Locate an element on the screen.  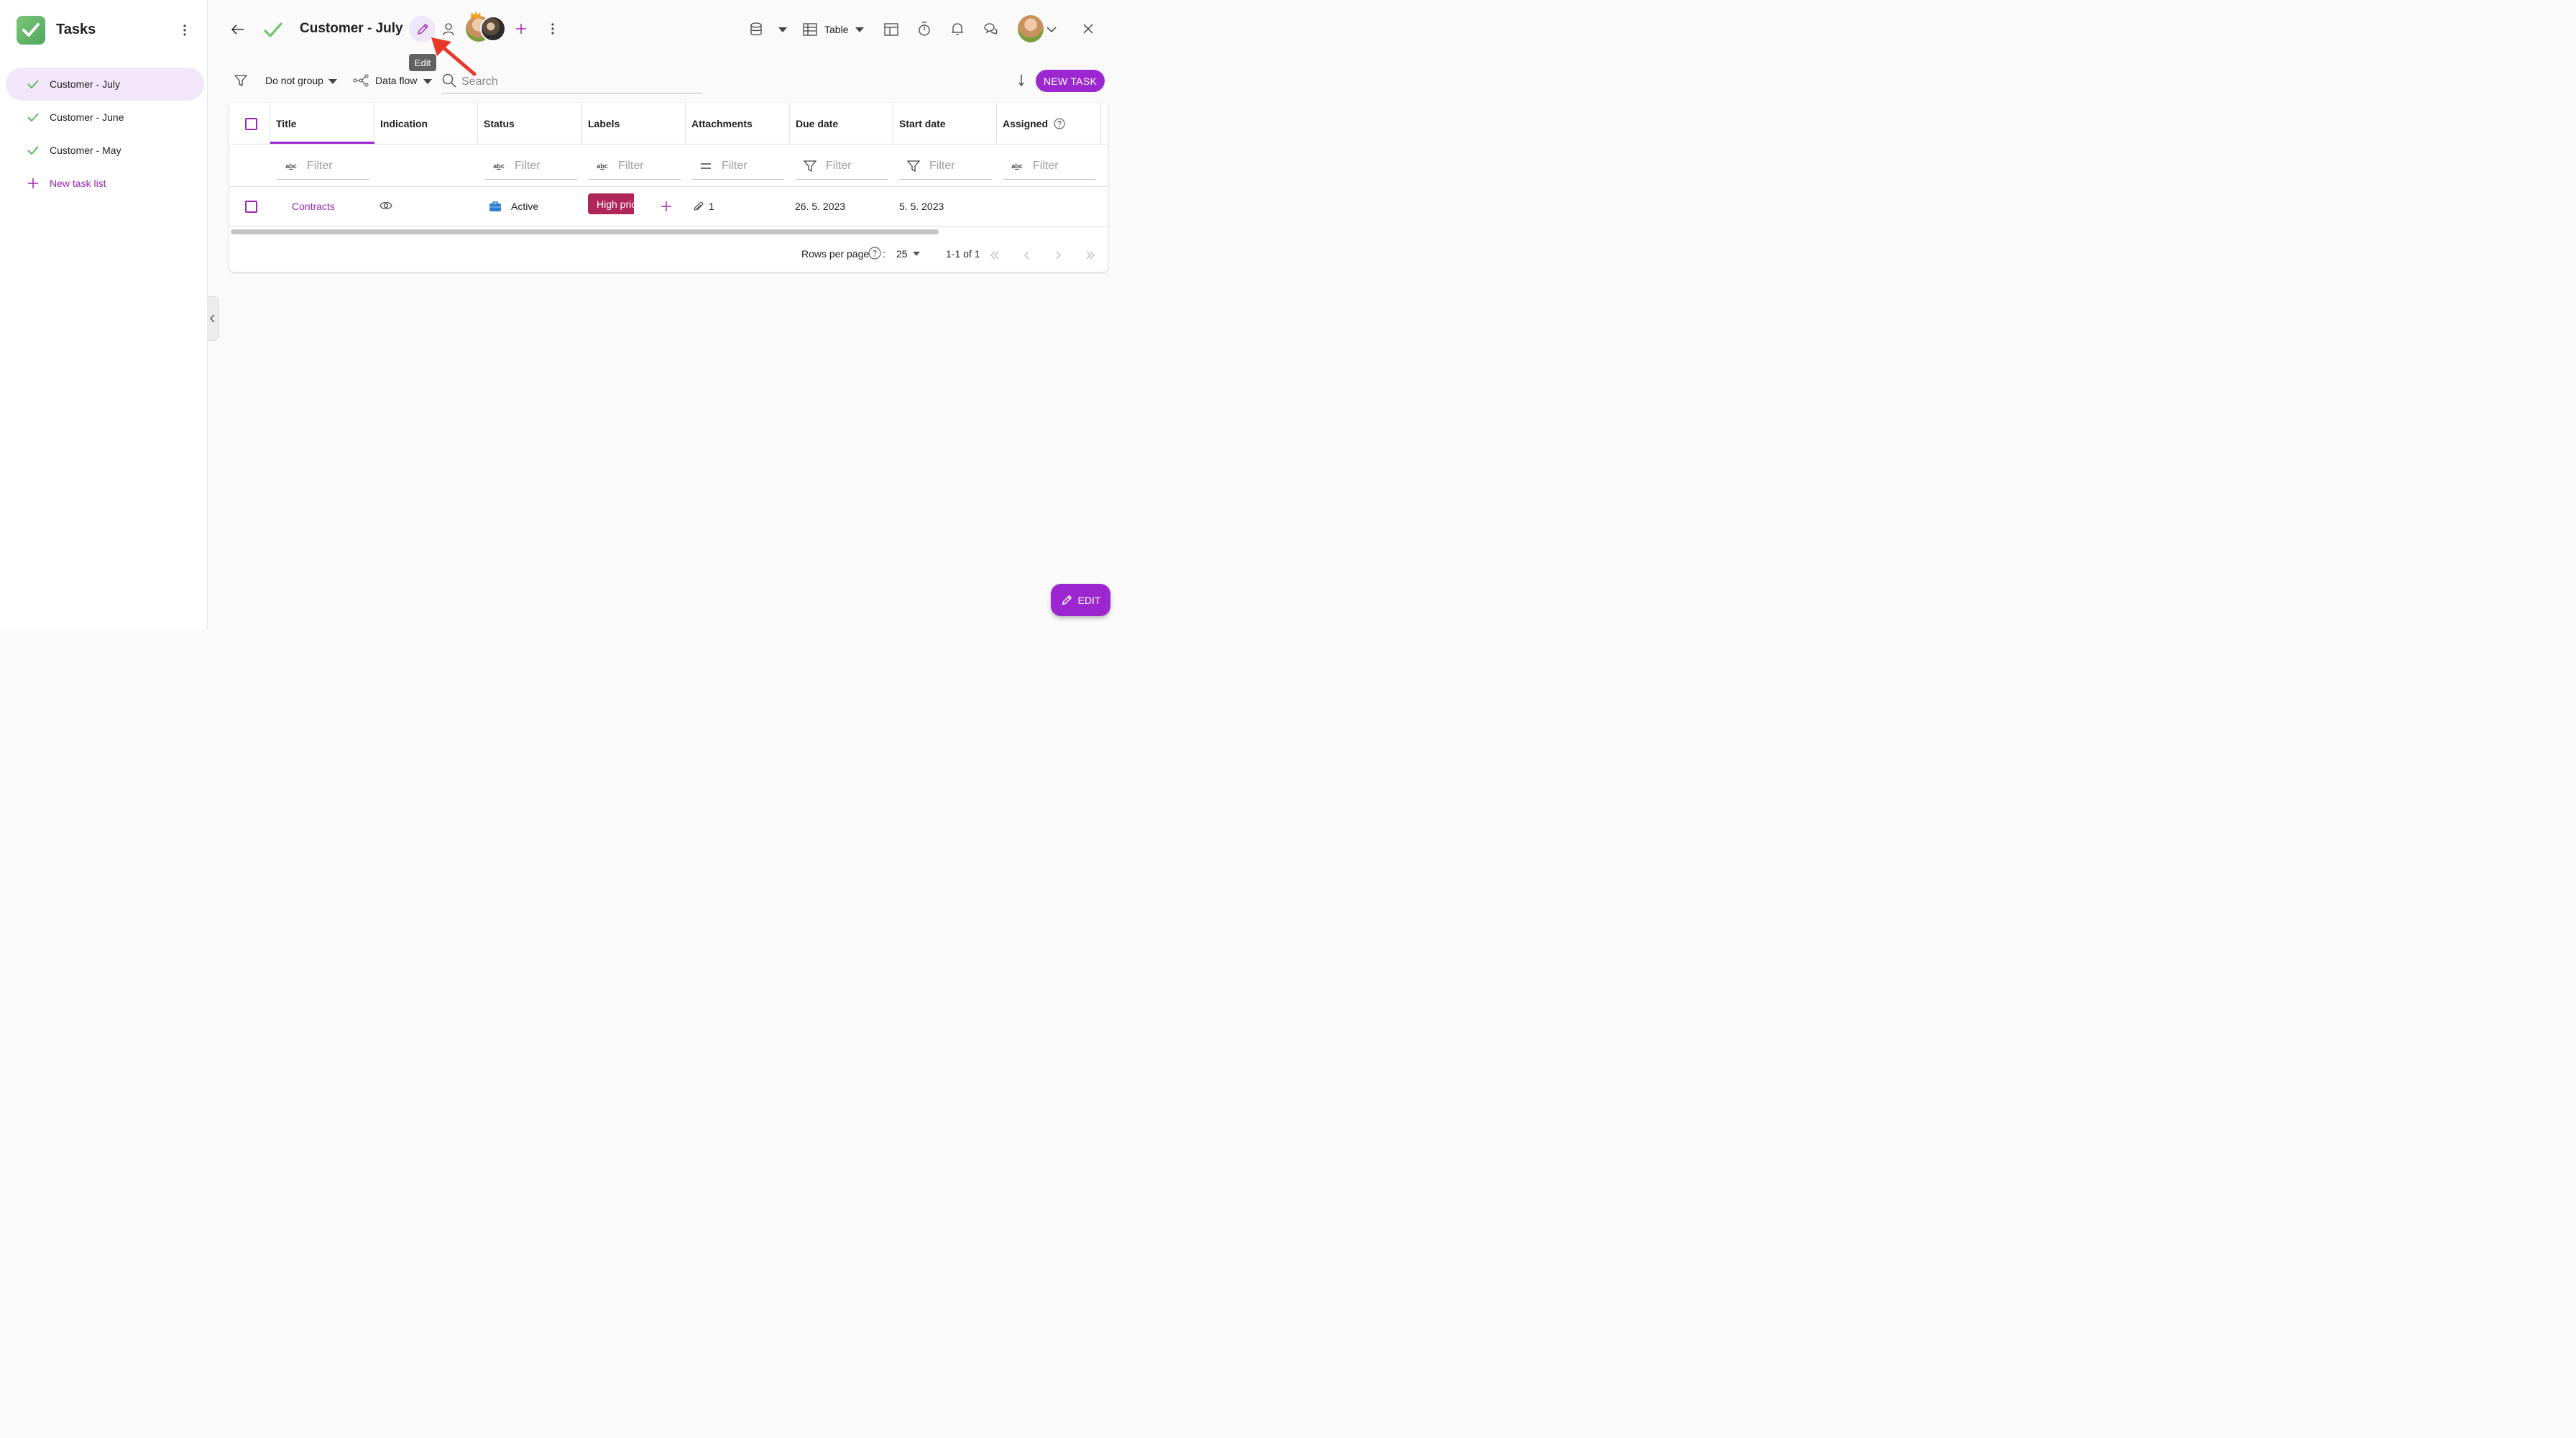
previous-page-icon is located at coordinates (1026, 255).